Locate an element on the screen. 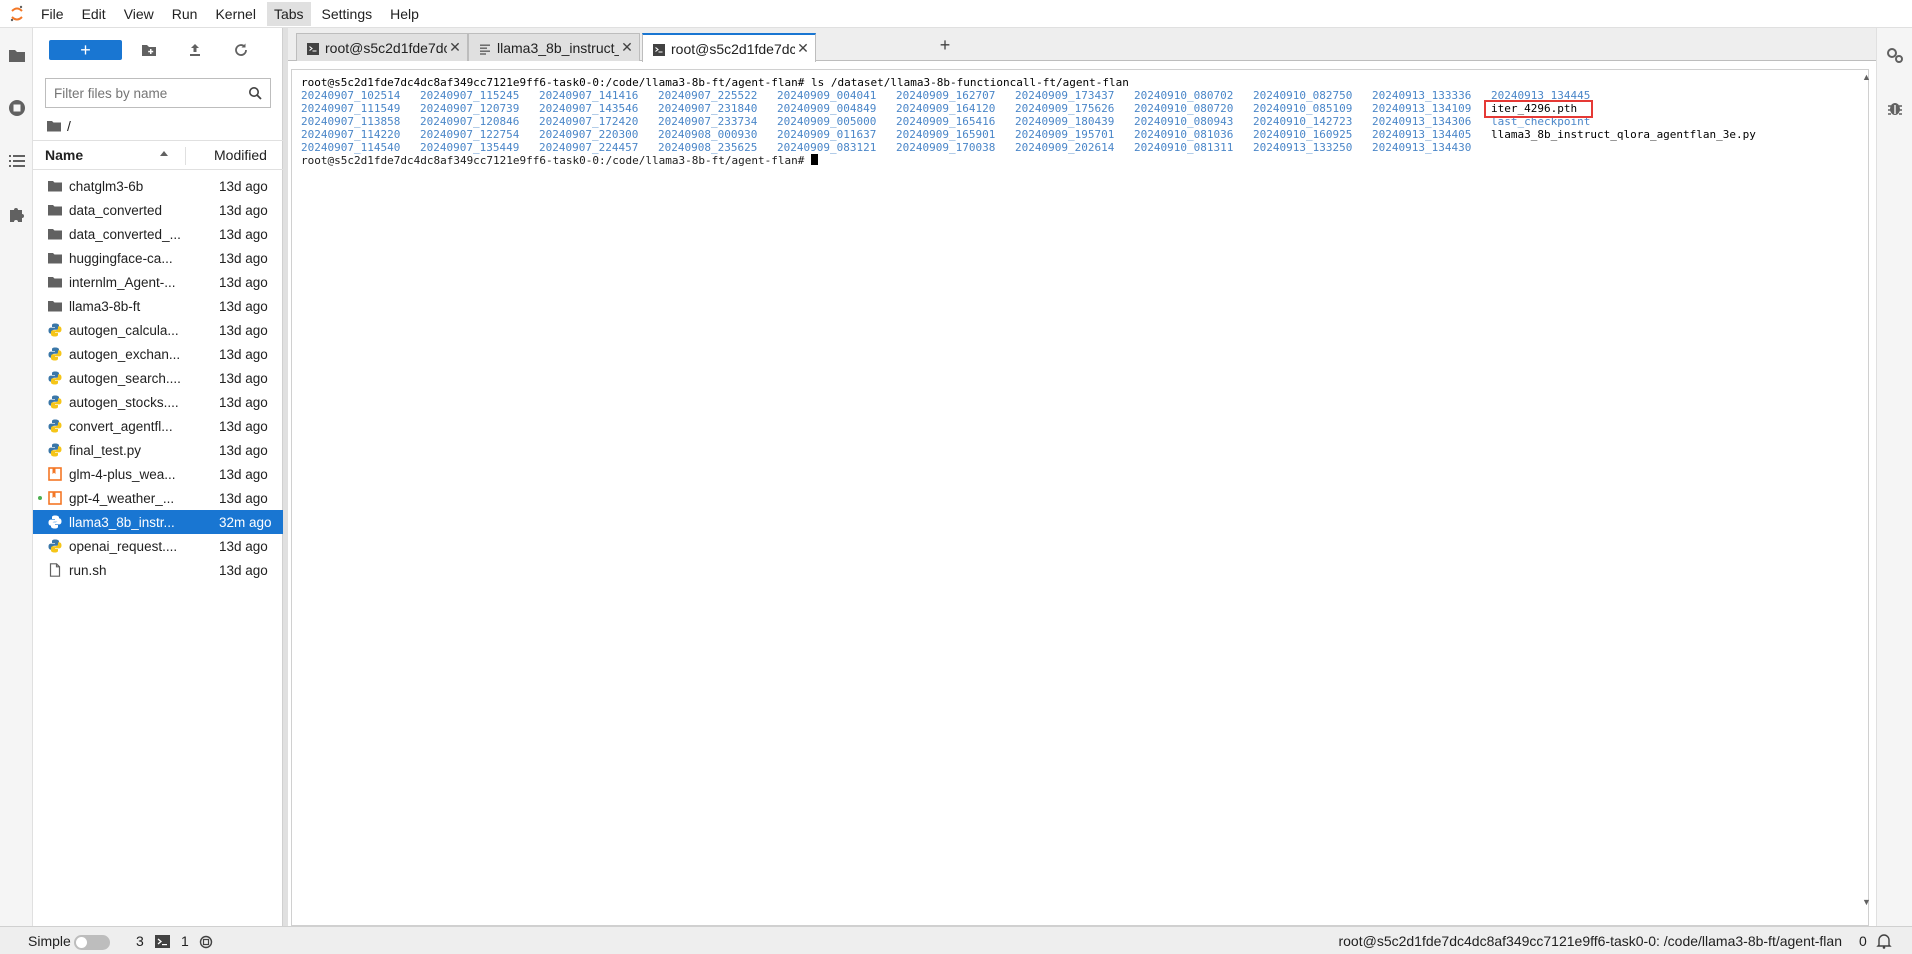 This screenshot has height=954, width=1912. file-filter-input is located at coordinates (149, 93).